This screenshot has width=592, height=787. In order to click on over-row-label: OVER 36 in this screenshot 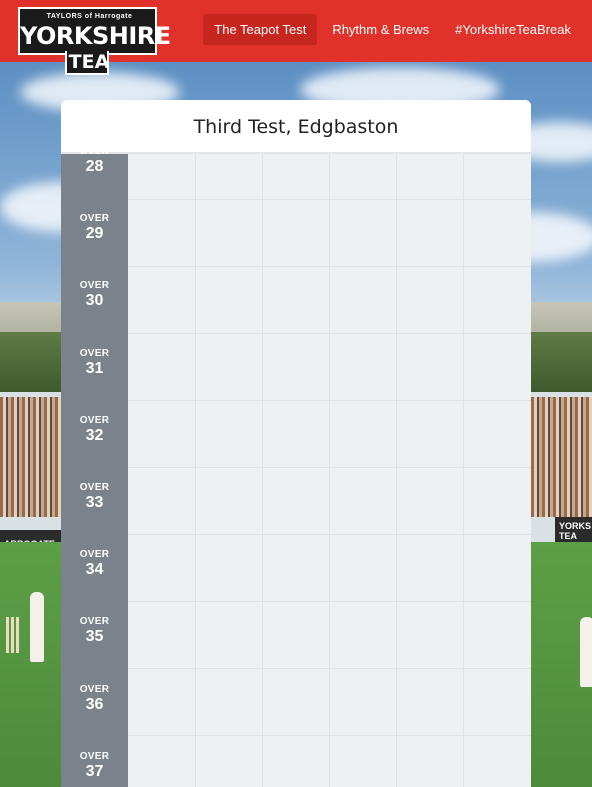, I will do `click(94, 699)`.